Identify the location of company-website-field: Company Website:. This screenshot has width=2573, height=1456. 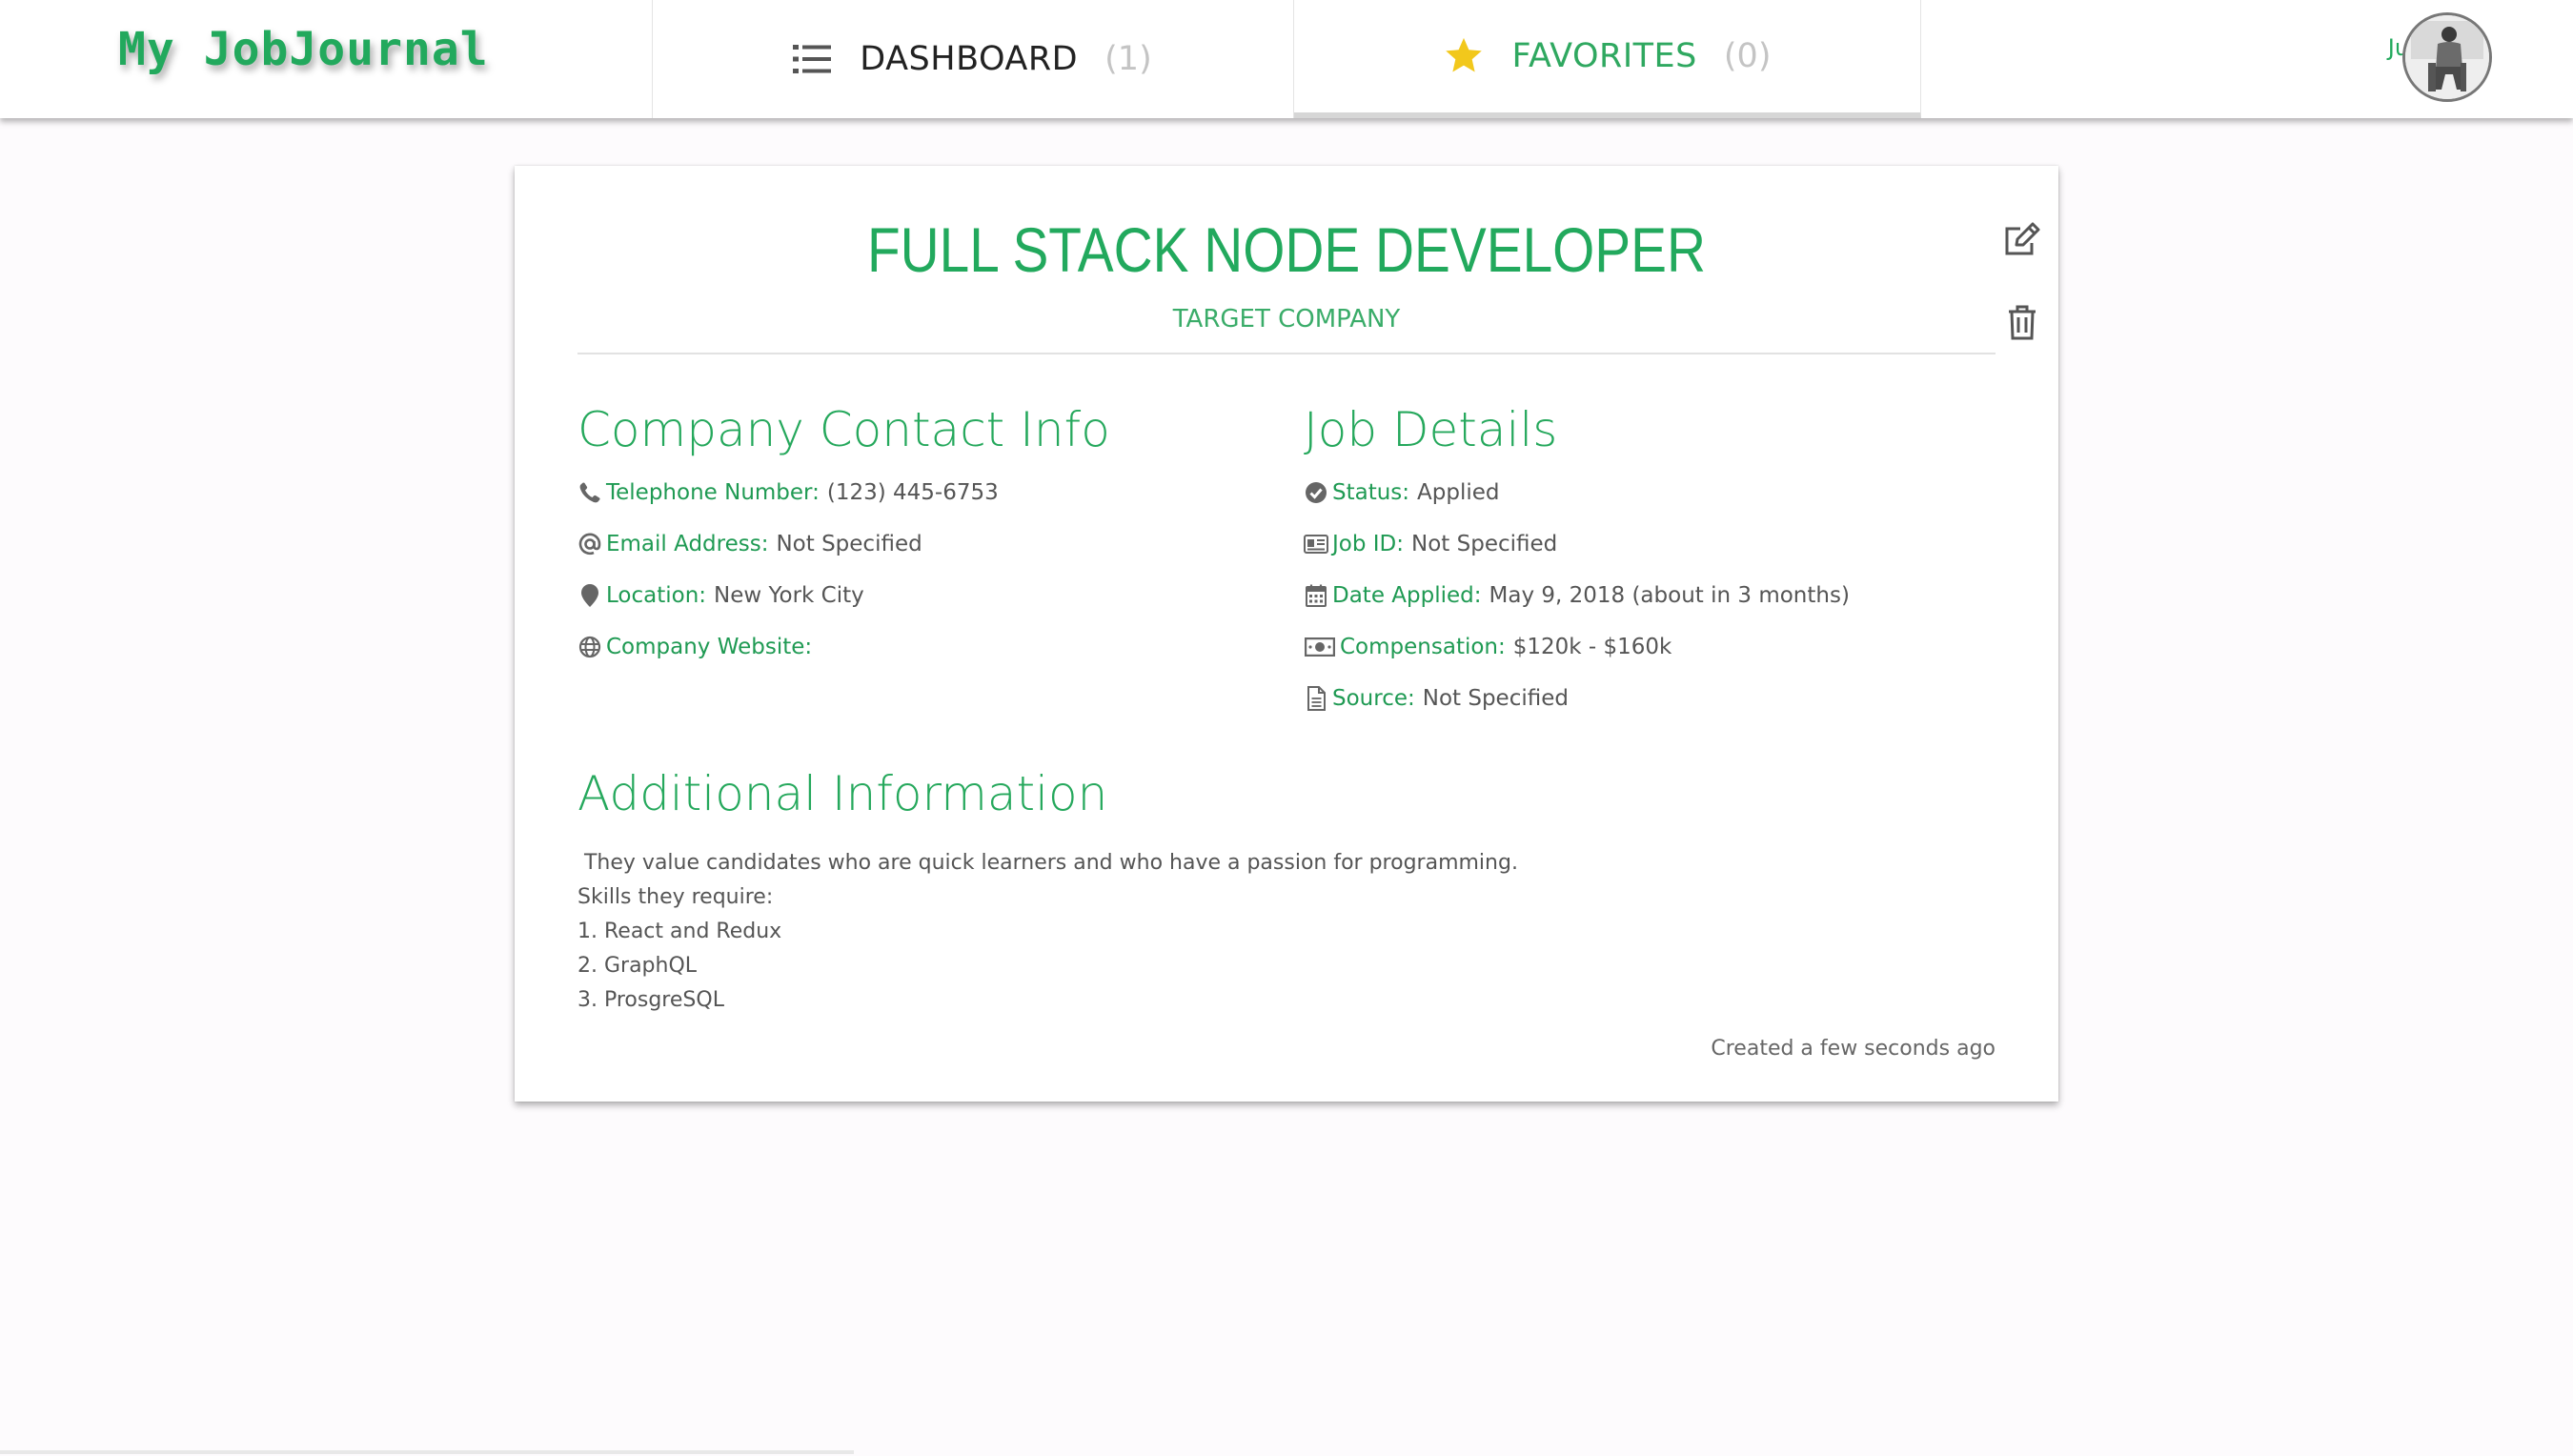
(699, 647).